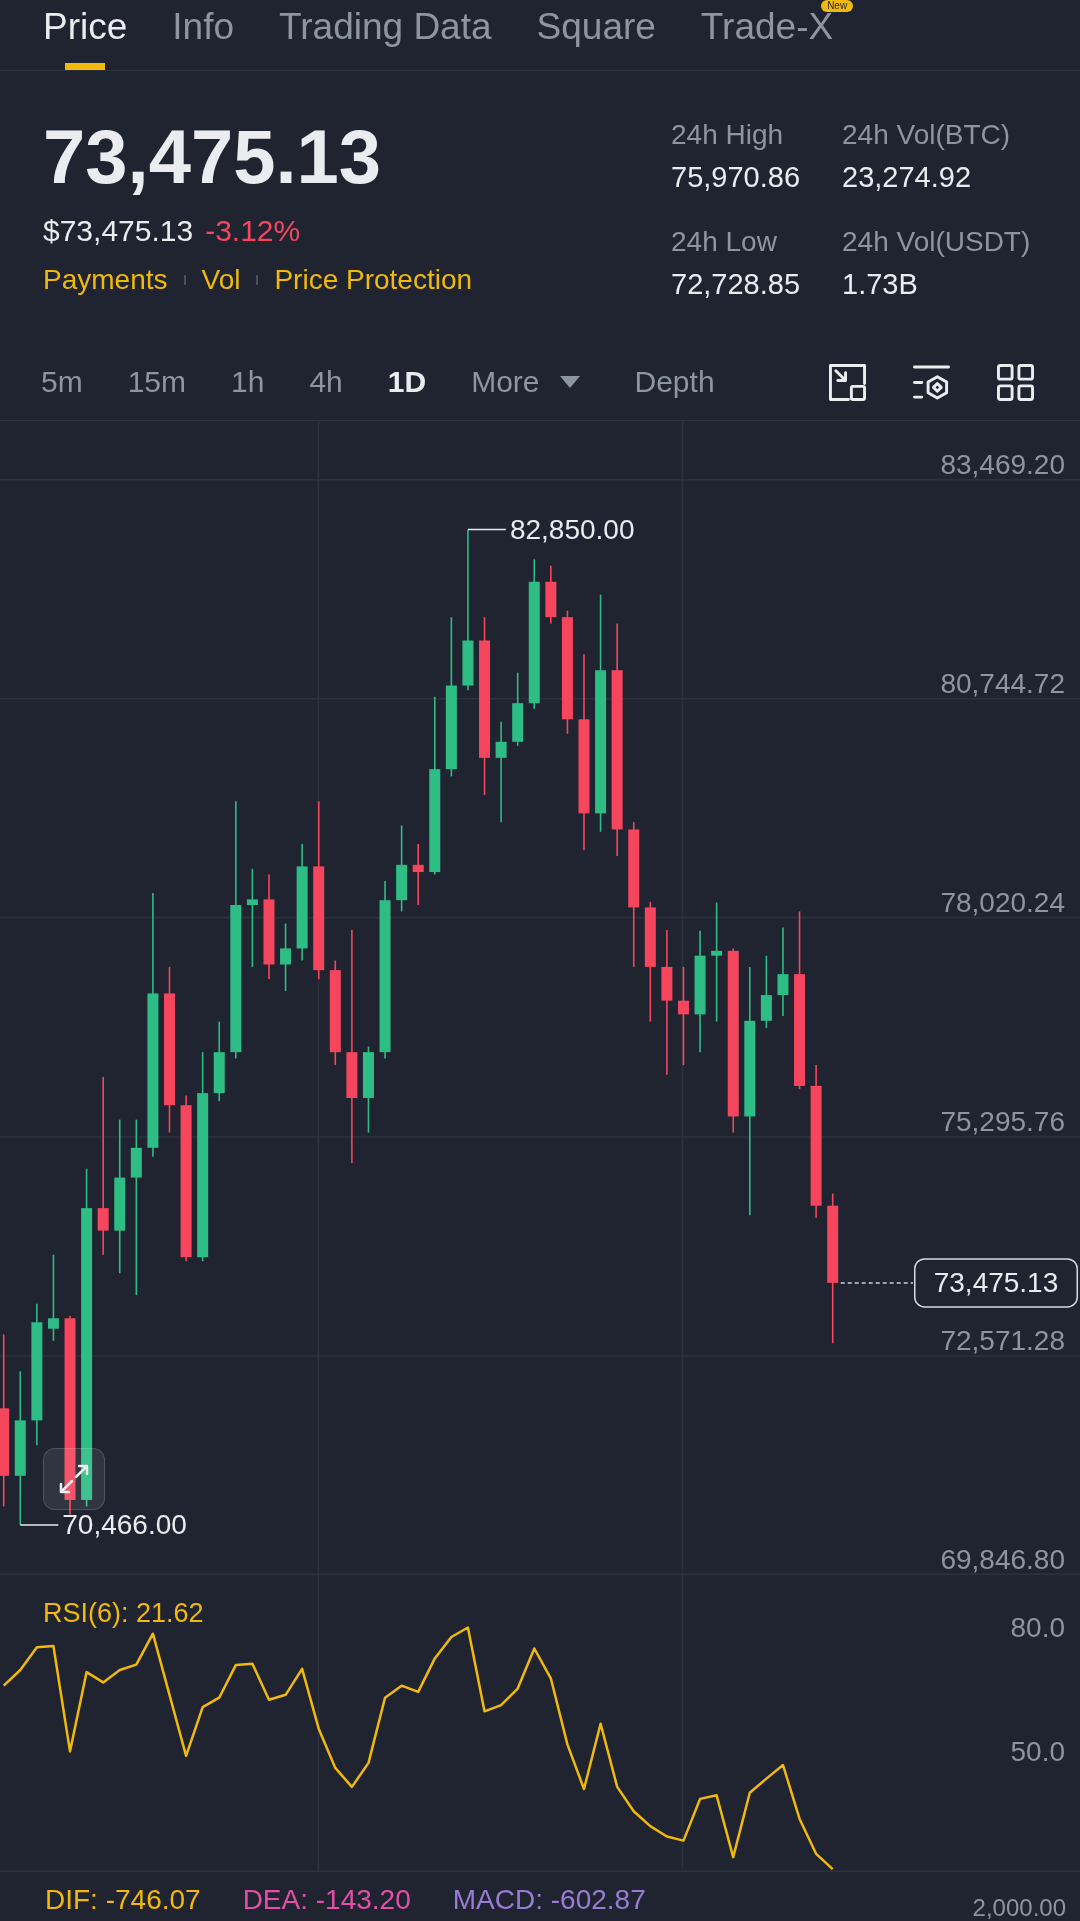  Describe the element at coordinates (1015, 382) in the screenshot. I see `grid-icon` at that location.